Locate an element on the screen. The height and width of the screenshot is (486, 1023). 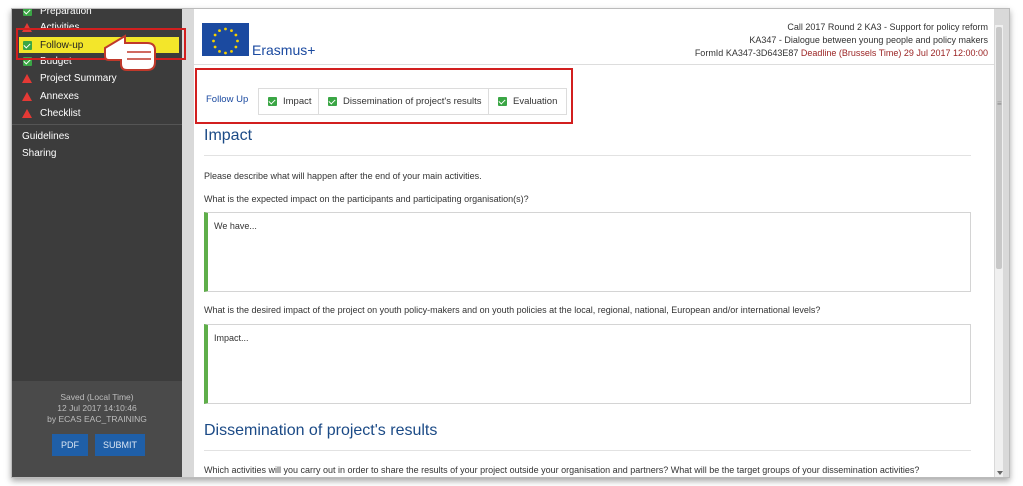
submit-button: SUBMIT is located at coordinates (120, 445).